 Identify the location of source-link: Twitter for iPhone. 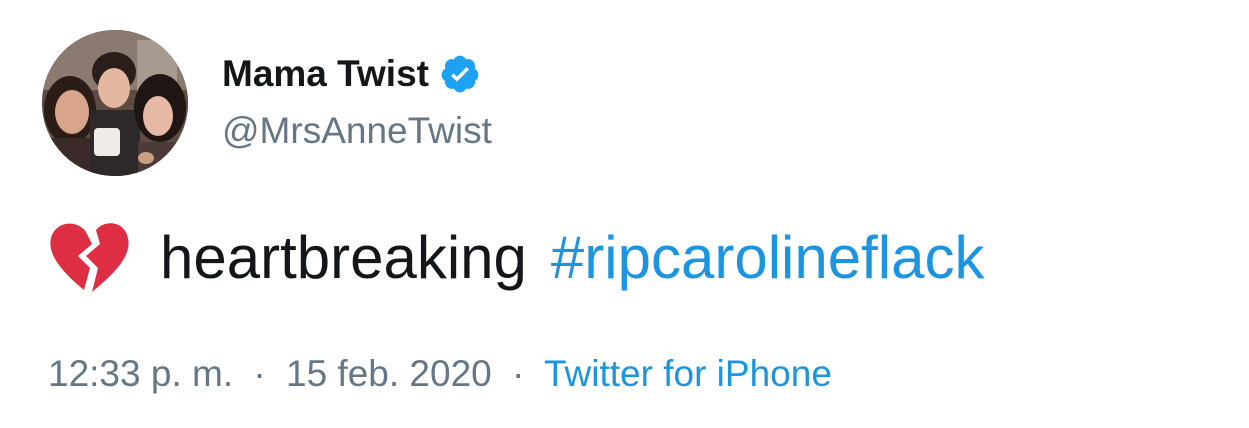
(688, 373).